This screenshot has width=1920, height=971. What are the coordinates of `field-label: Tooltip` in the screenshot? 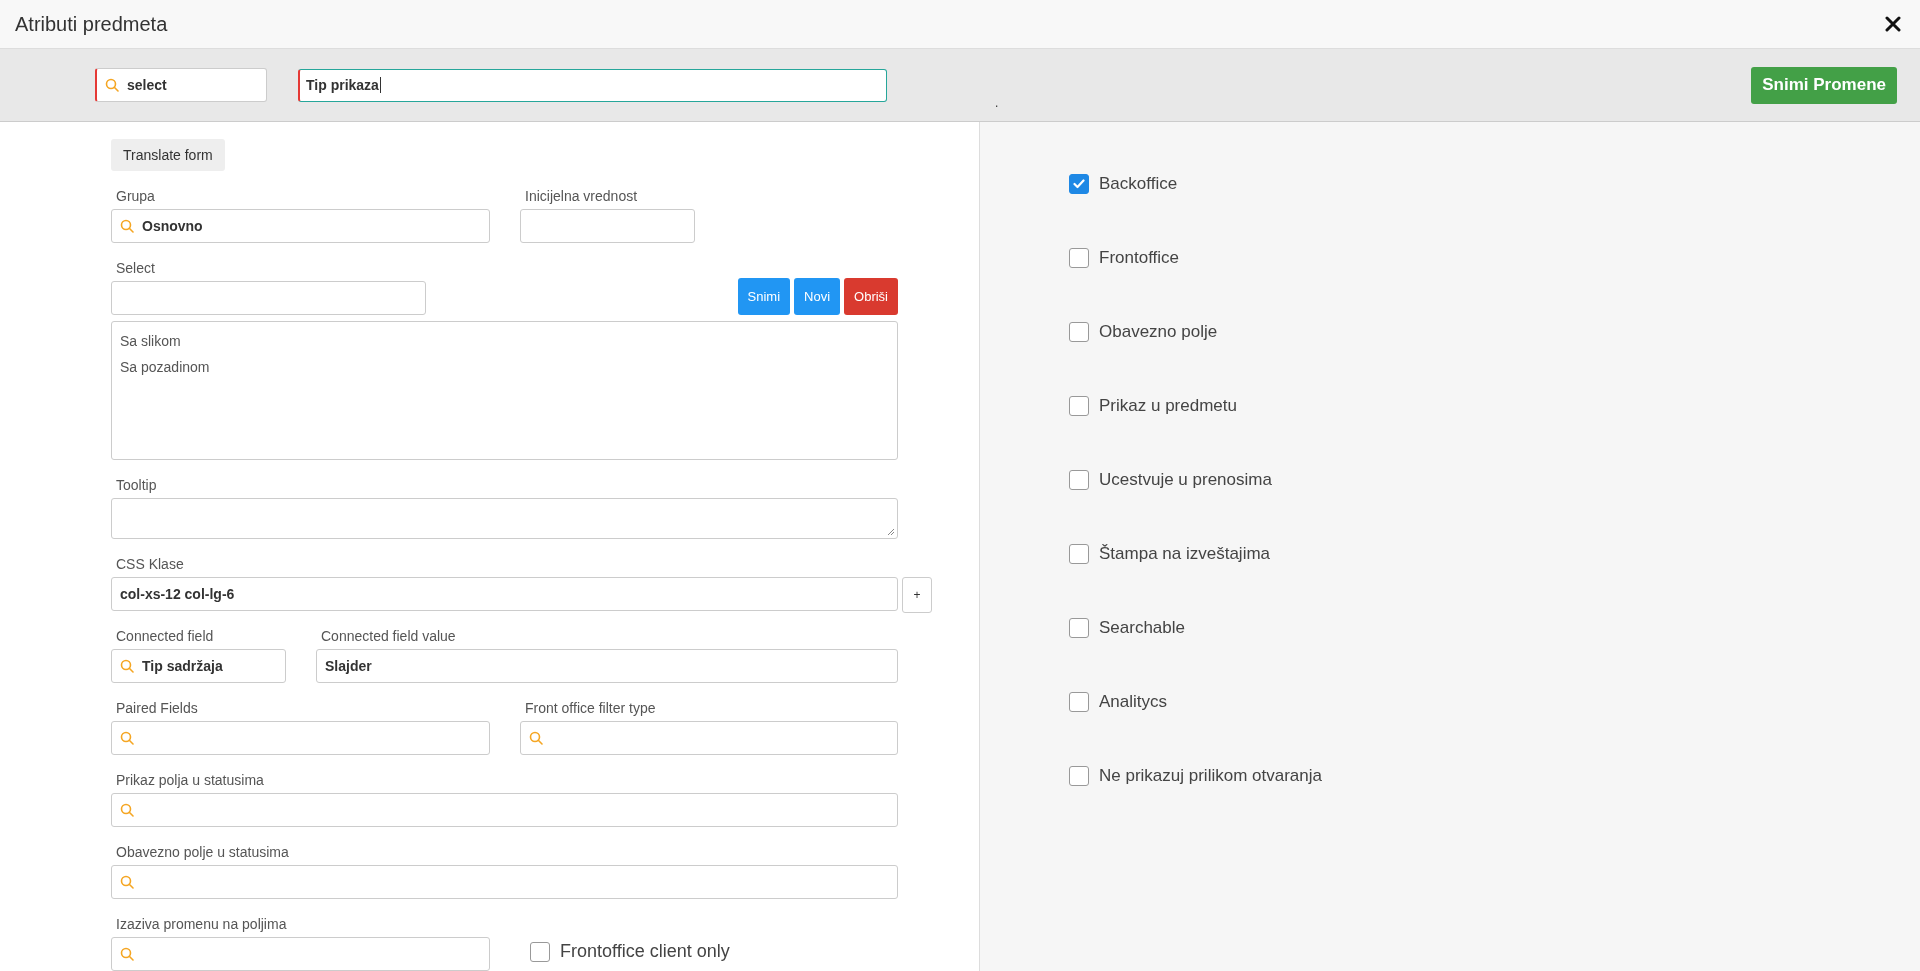 It's located at (136, 485).